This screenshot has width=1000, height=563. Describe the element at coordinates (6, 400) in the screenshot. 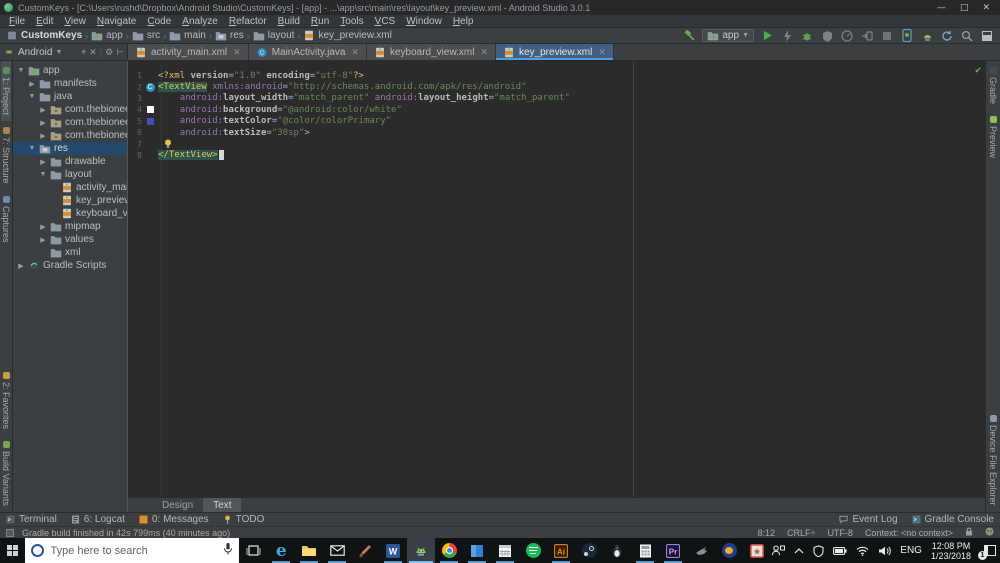

I see `tool-button-2-favorites: 2: Favorites` at that location.